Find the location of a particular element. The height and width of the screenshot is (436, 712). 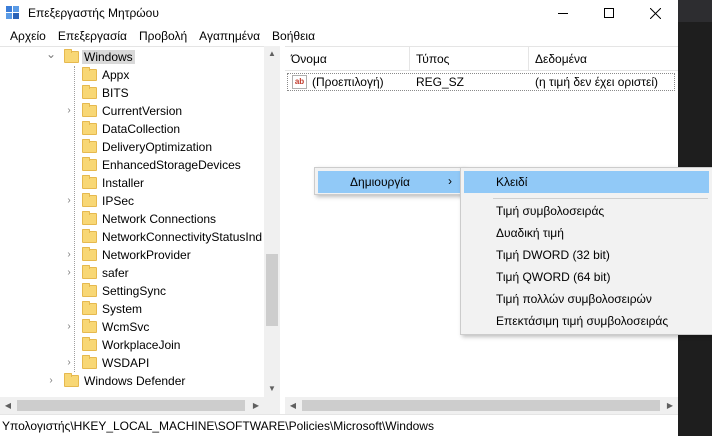

tree-item-label: WorkplaceJoin is located at coordinates (141, 345).